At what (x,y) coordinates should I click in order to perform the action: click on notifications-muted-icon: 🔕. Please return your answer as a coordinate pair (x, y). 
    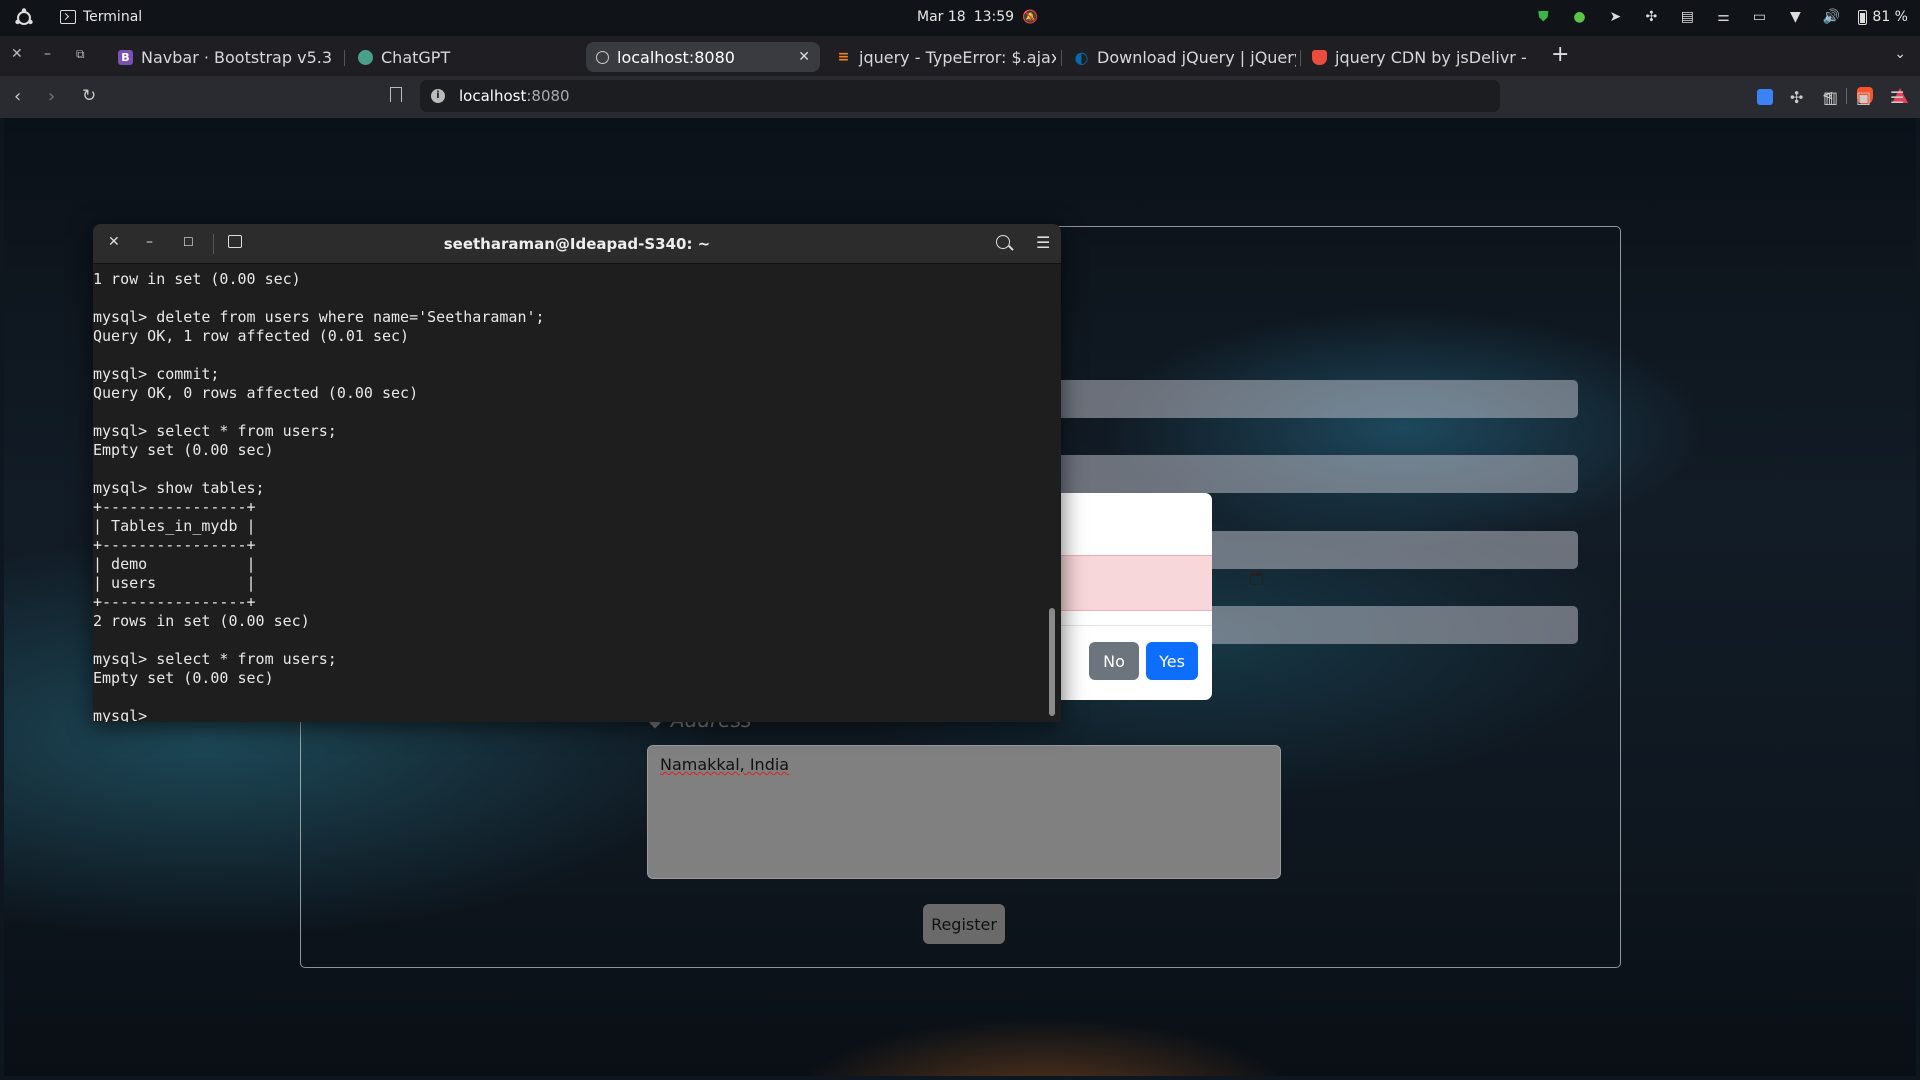
    Looking at the image, I should click on (1030, 17).